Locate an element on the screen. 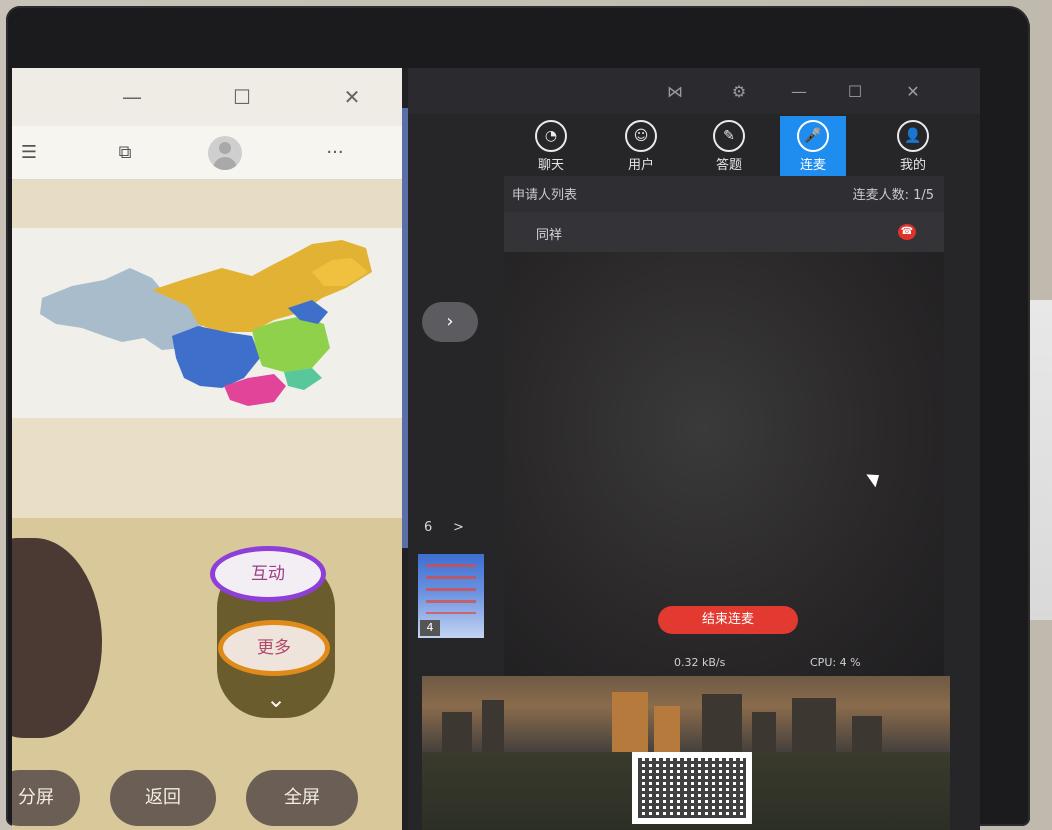  microphone-icon: 🎤 is located at coordinates (813, 136).